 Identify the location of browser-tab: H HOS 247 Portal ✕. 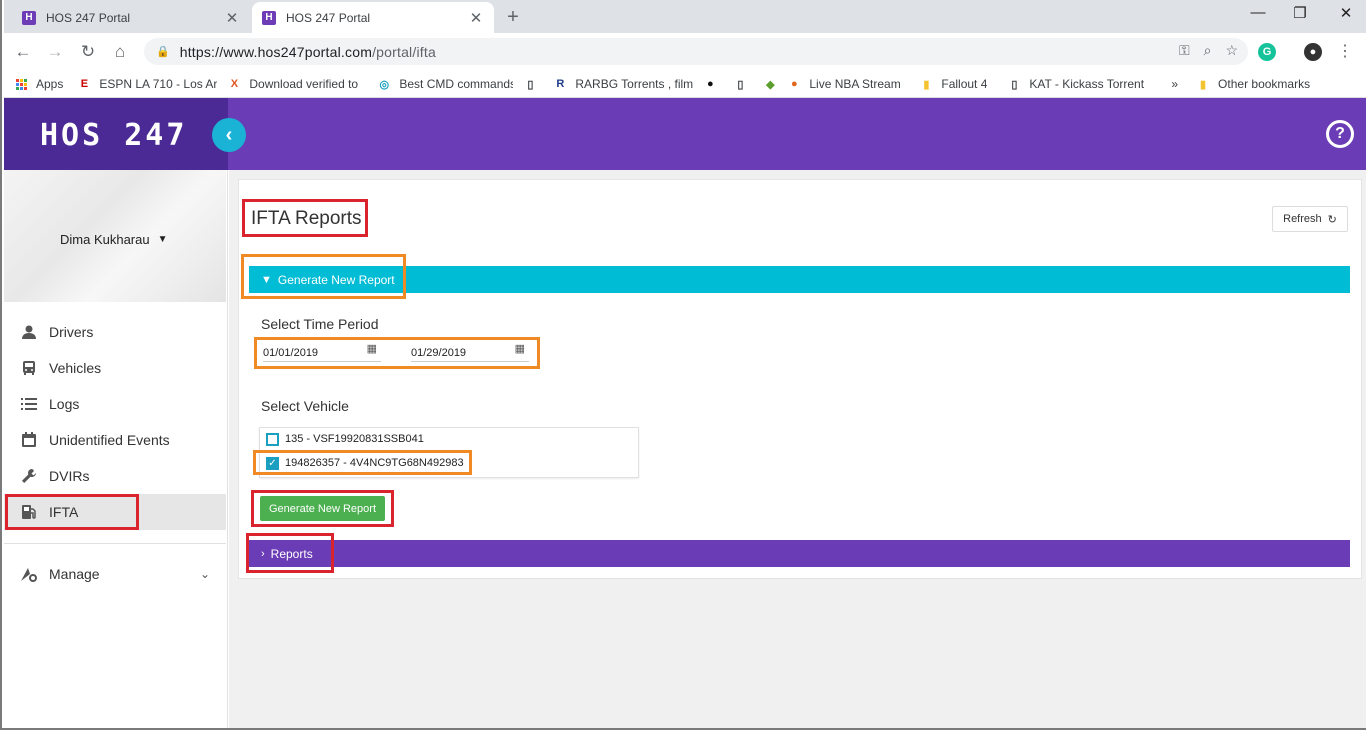
(131, 17).